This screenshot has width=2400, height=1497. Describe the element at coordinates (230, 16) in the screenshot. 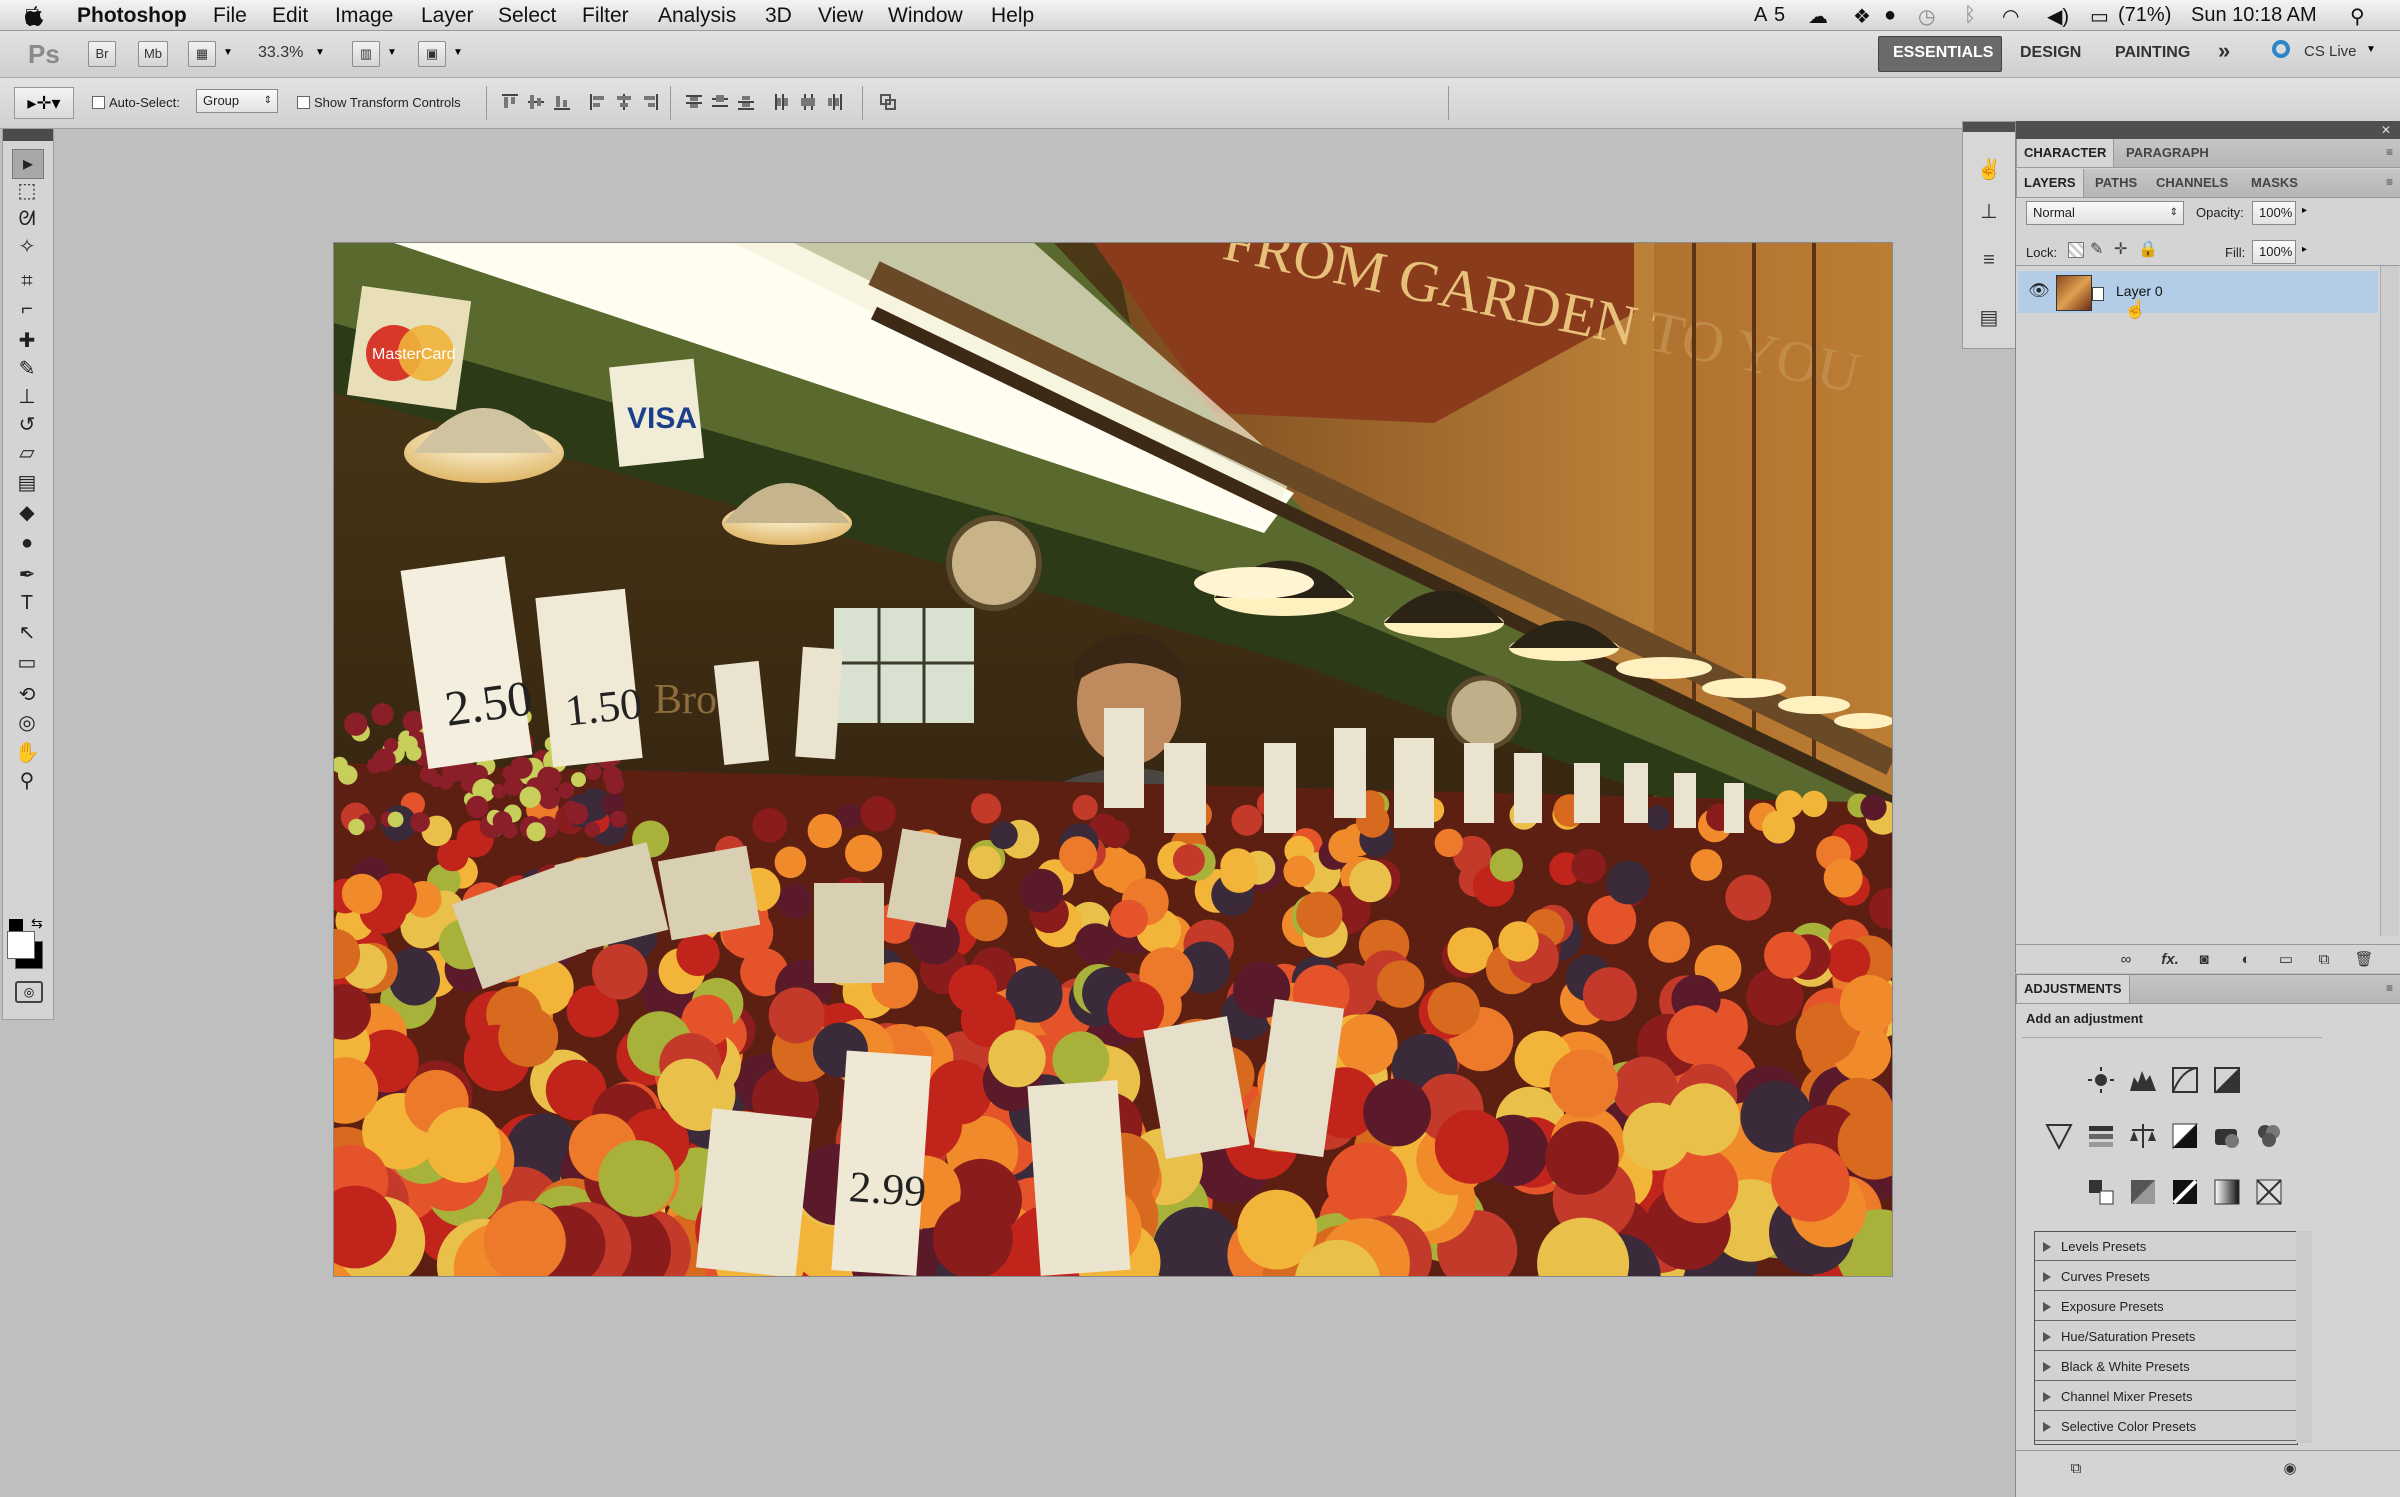

I see `menu-file: File` at that location.